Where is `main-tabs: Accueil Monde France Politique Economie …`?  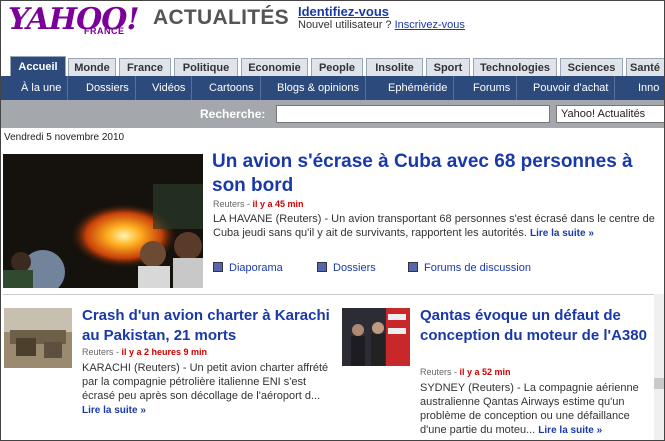 main-tabs: Accueil Monde France Politique Economie … is located at coordinates (332, 66).